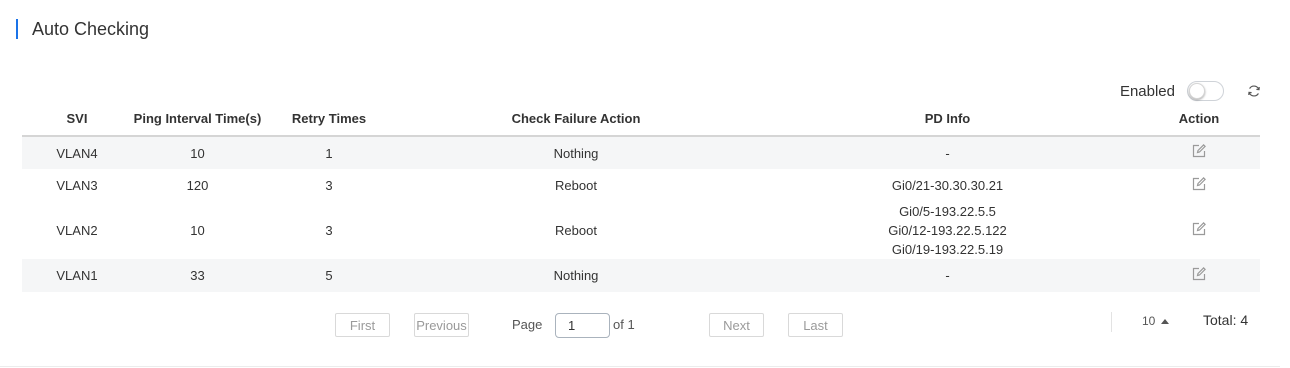  I want to click on column-header-action: Action, so click(1199, 119).